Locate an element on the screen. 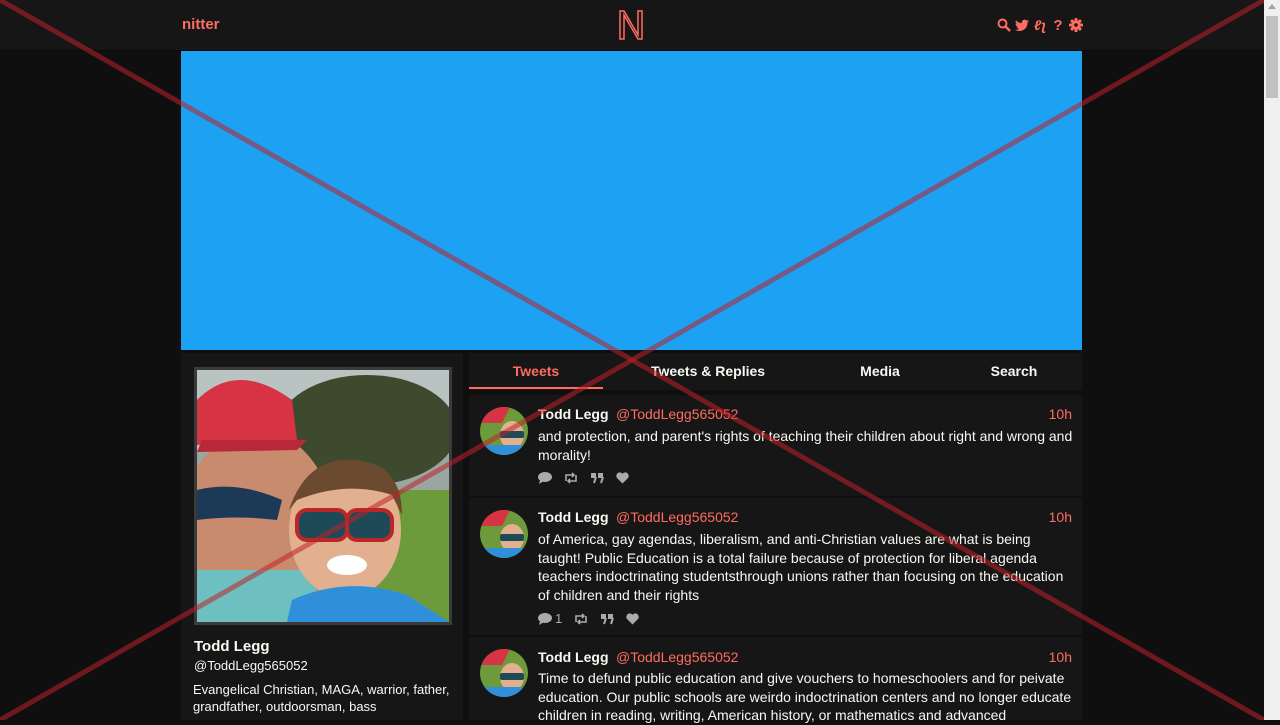 This screenshot has height=725, width=1280. profile-avatar is located at coordinates (323, 496).